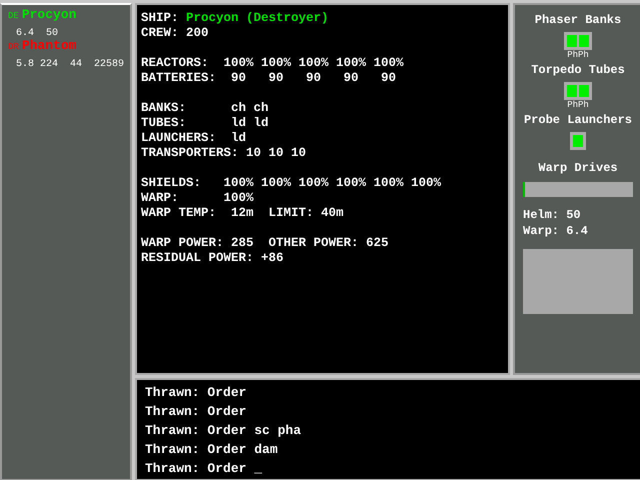 The image size is (640, 480). I want to click on system-title: Probe Launchers, so click(578, 120).